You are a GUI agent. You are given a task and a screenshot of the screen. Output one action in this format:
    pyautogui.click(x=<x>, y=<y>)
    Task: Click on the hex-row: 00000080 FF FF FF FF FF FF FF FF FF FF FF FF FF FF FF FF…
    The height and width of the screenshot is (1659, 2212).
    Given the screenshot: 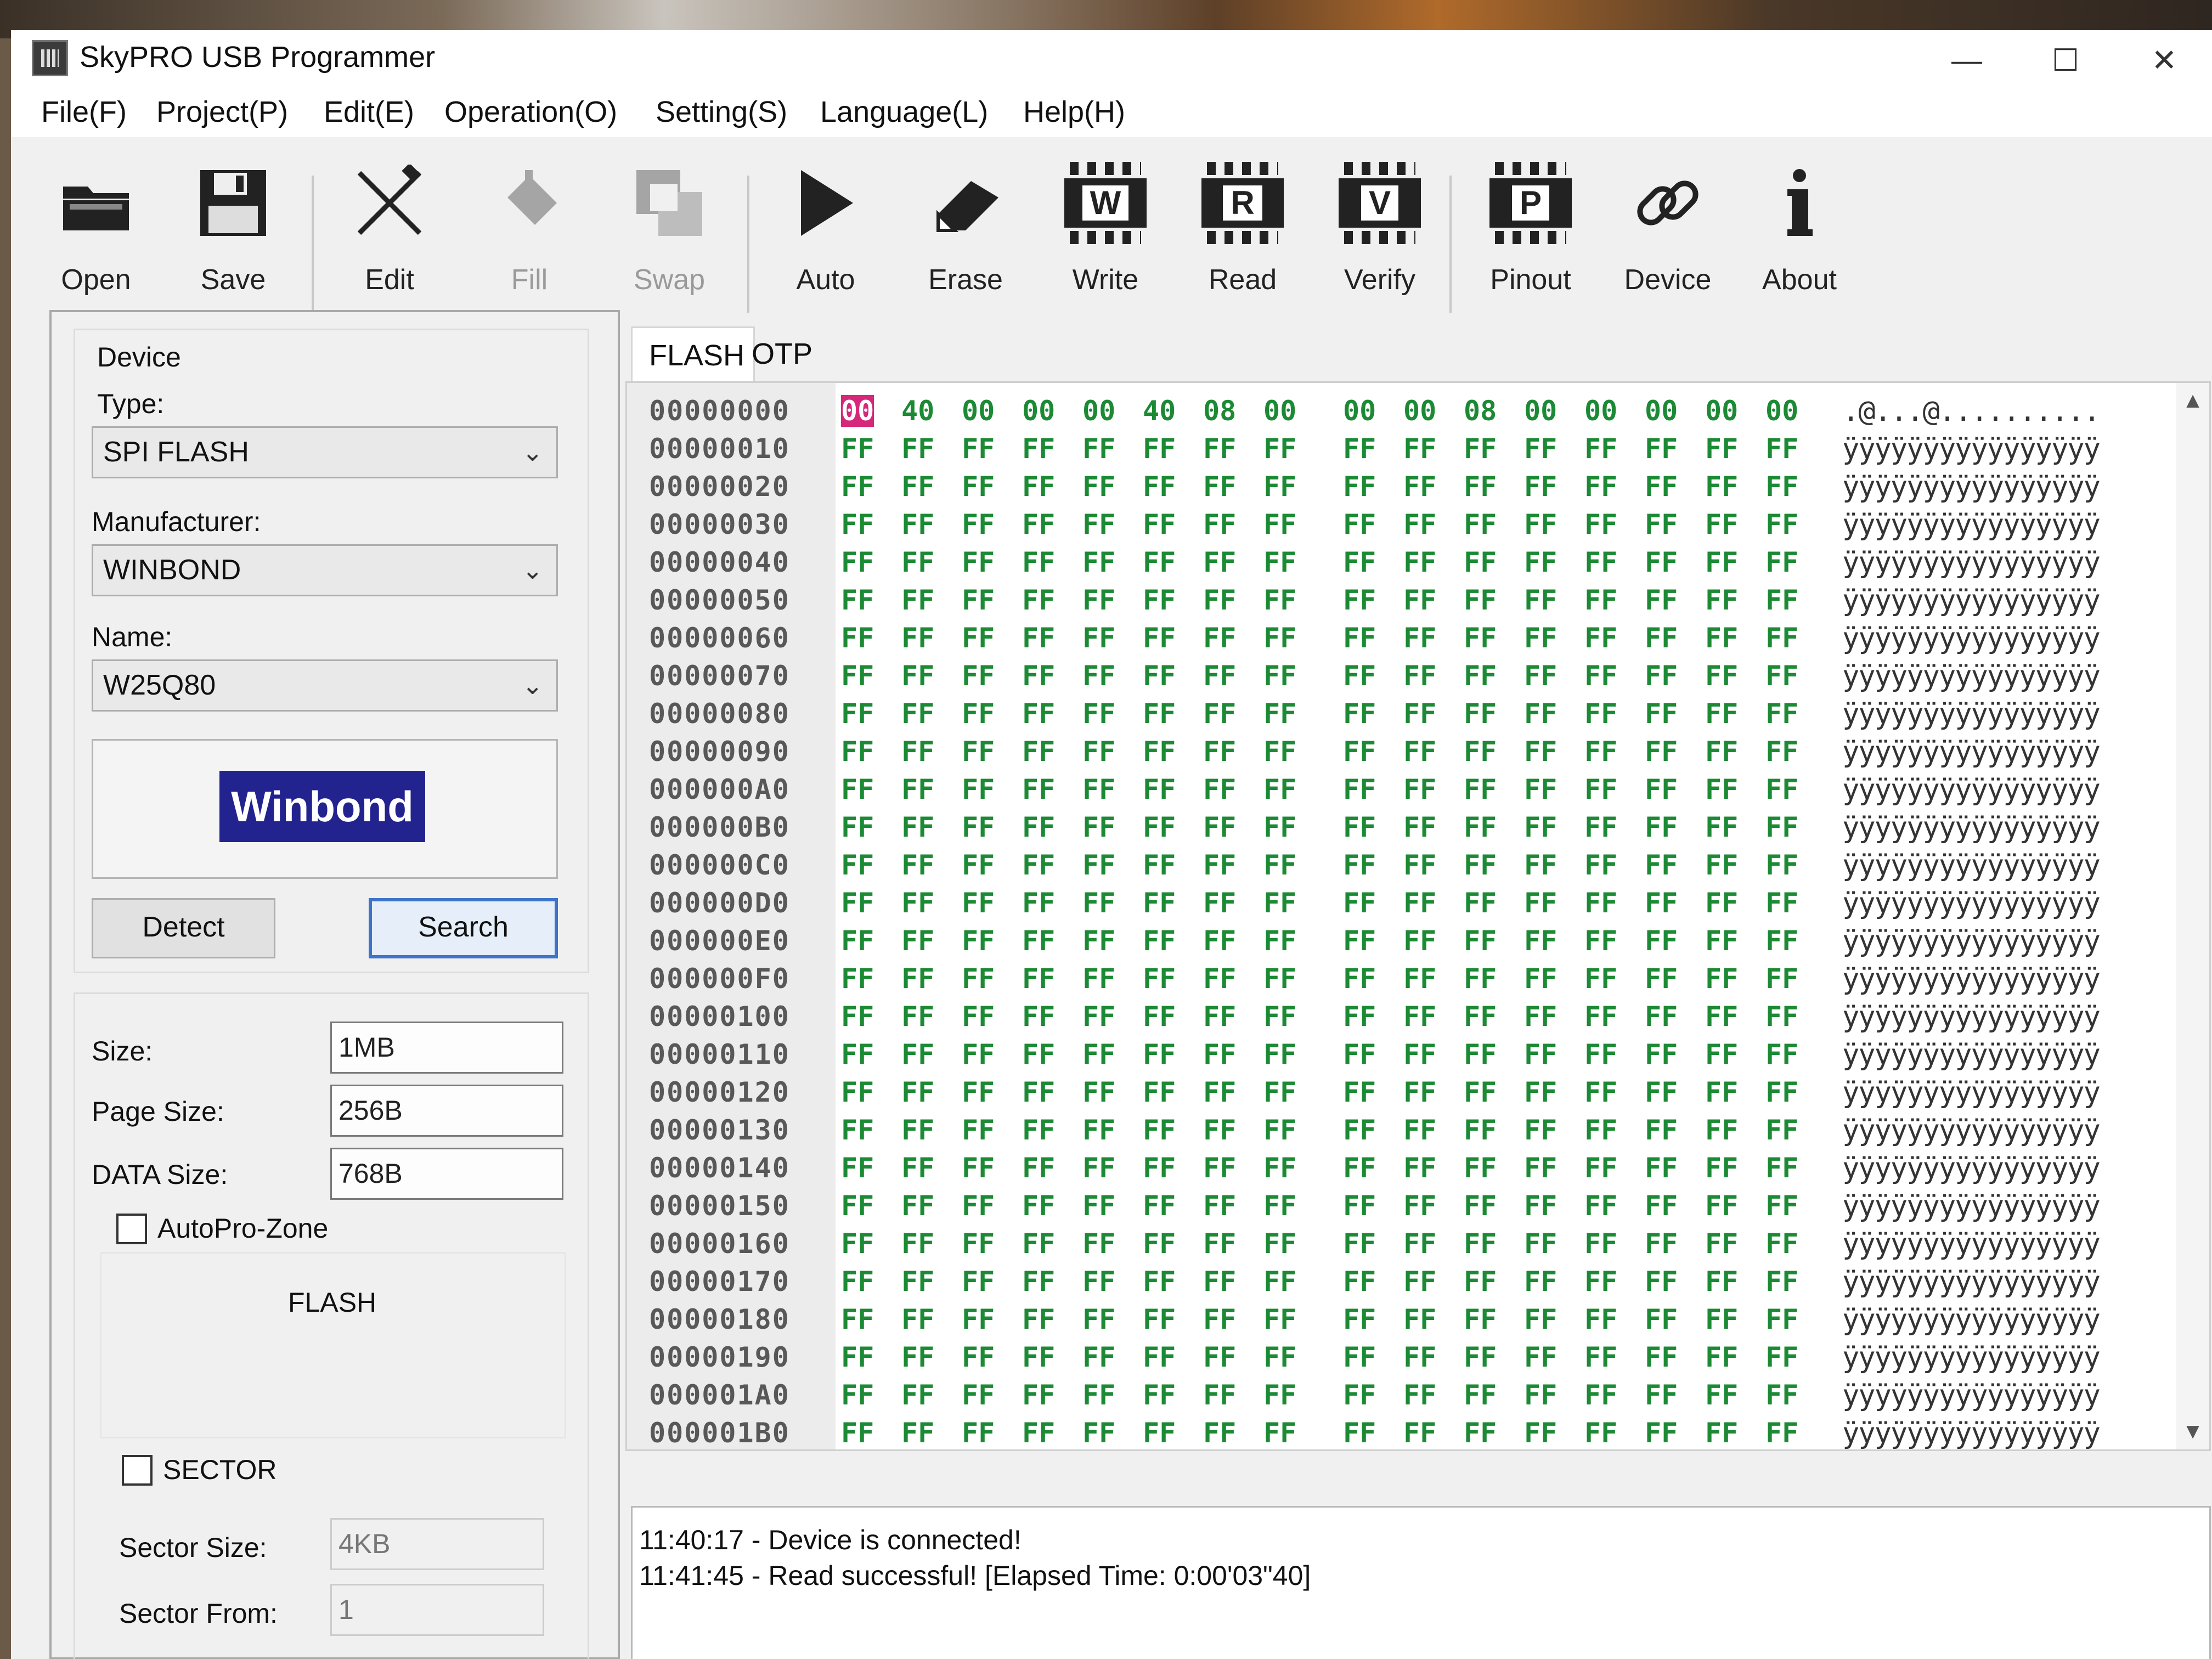 What is the action you would take?
    pyautogui.click(x=1409, y=717)
    